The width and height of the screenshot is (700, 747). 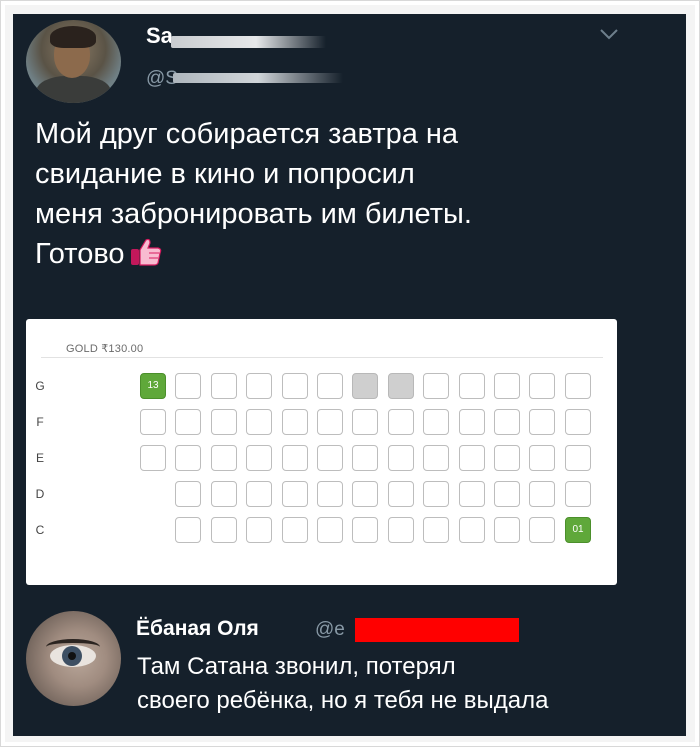 What do you see at coordinates (322, 357) in the screenshot?
I see `section-divider` at bounding box center [322, 357].